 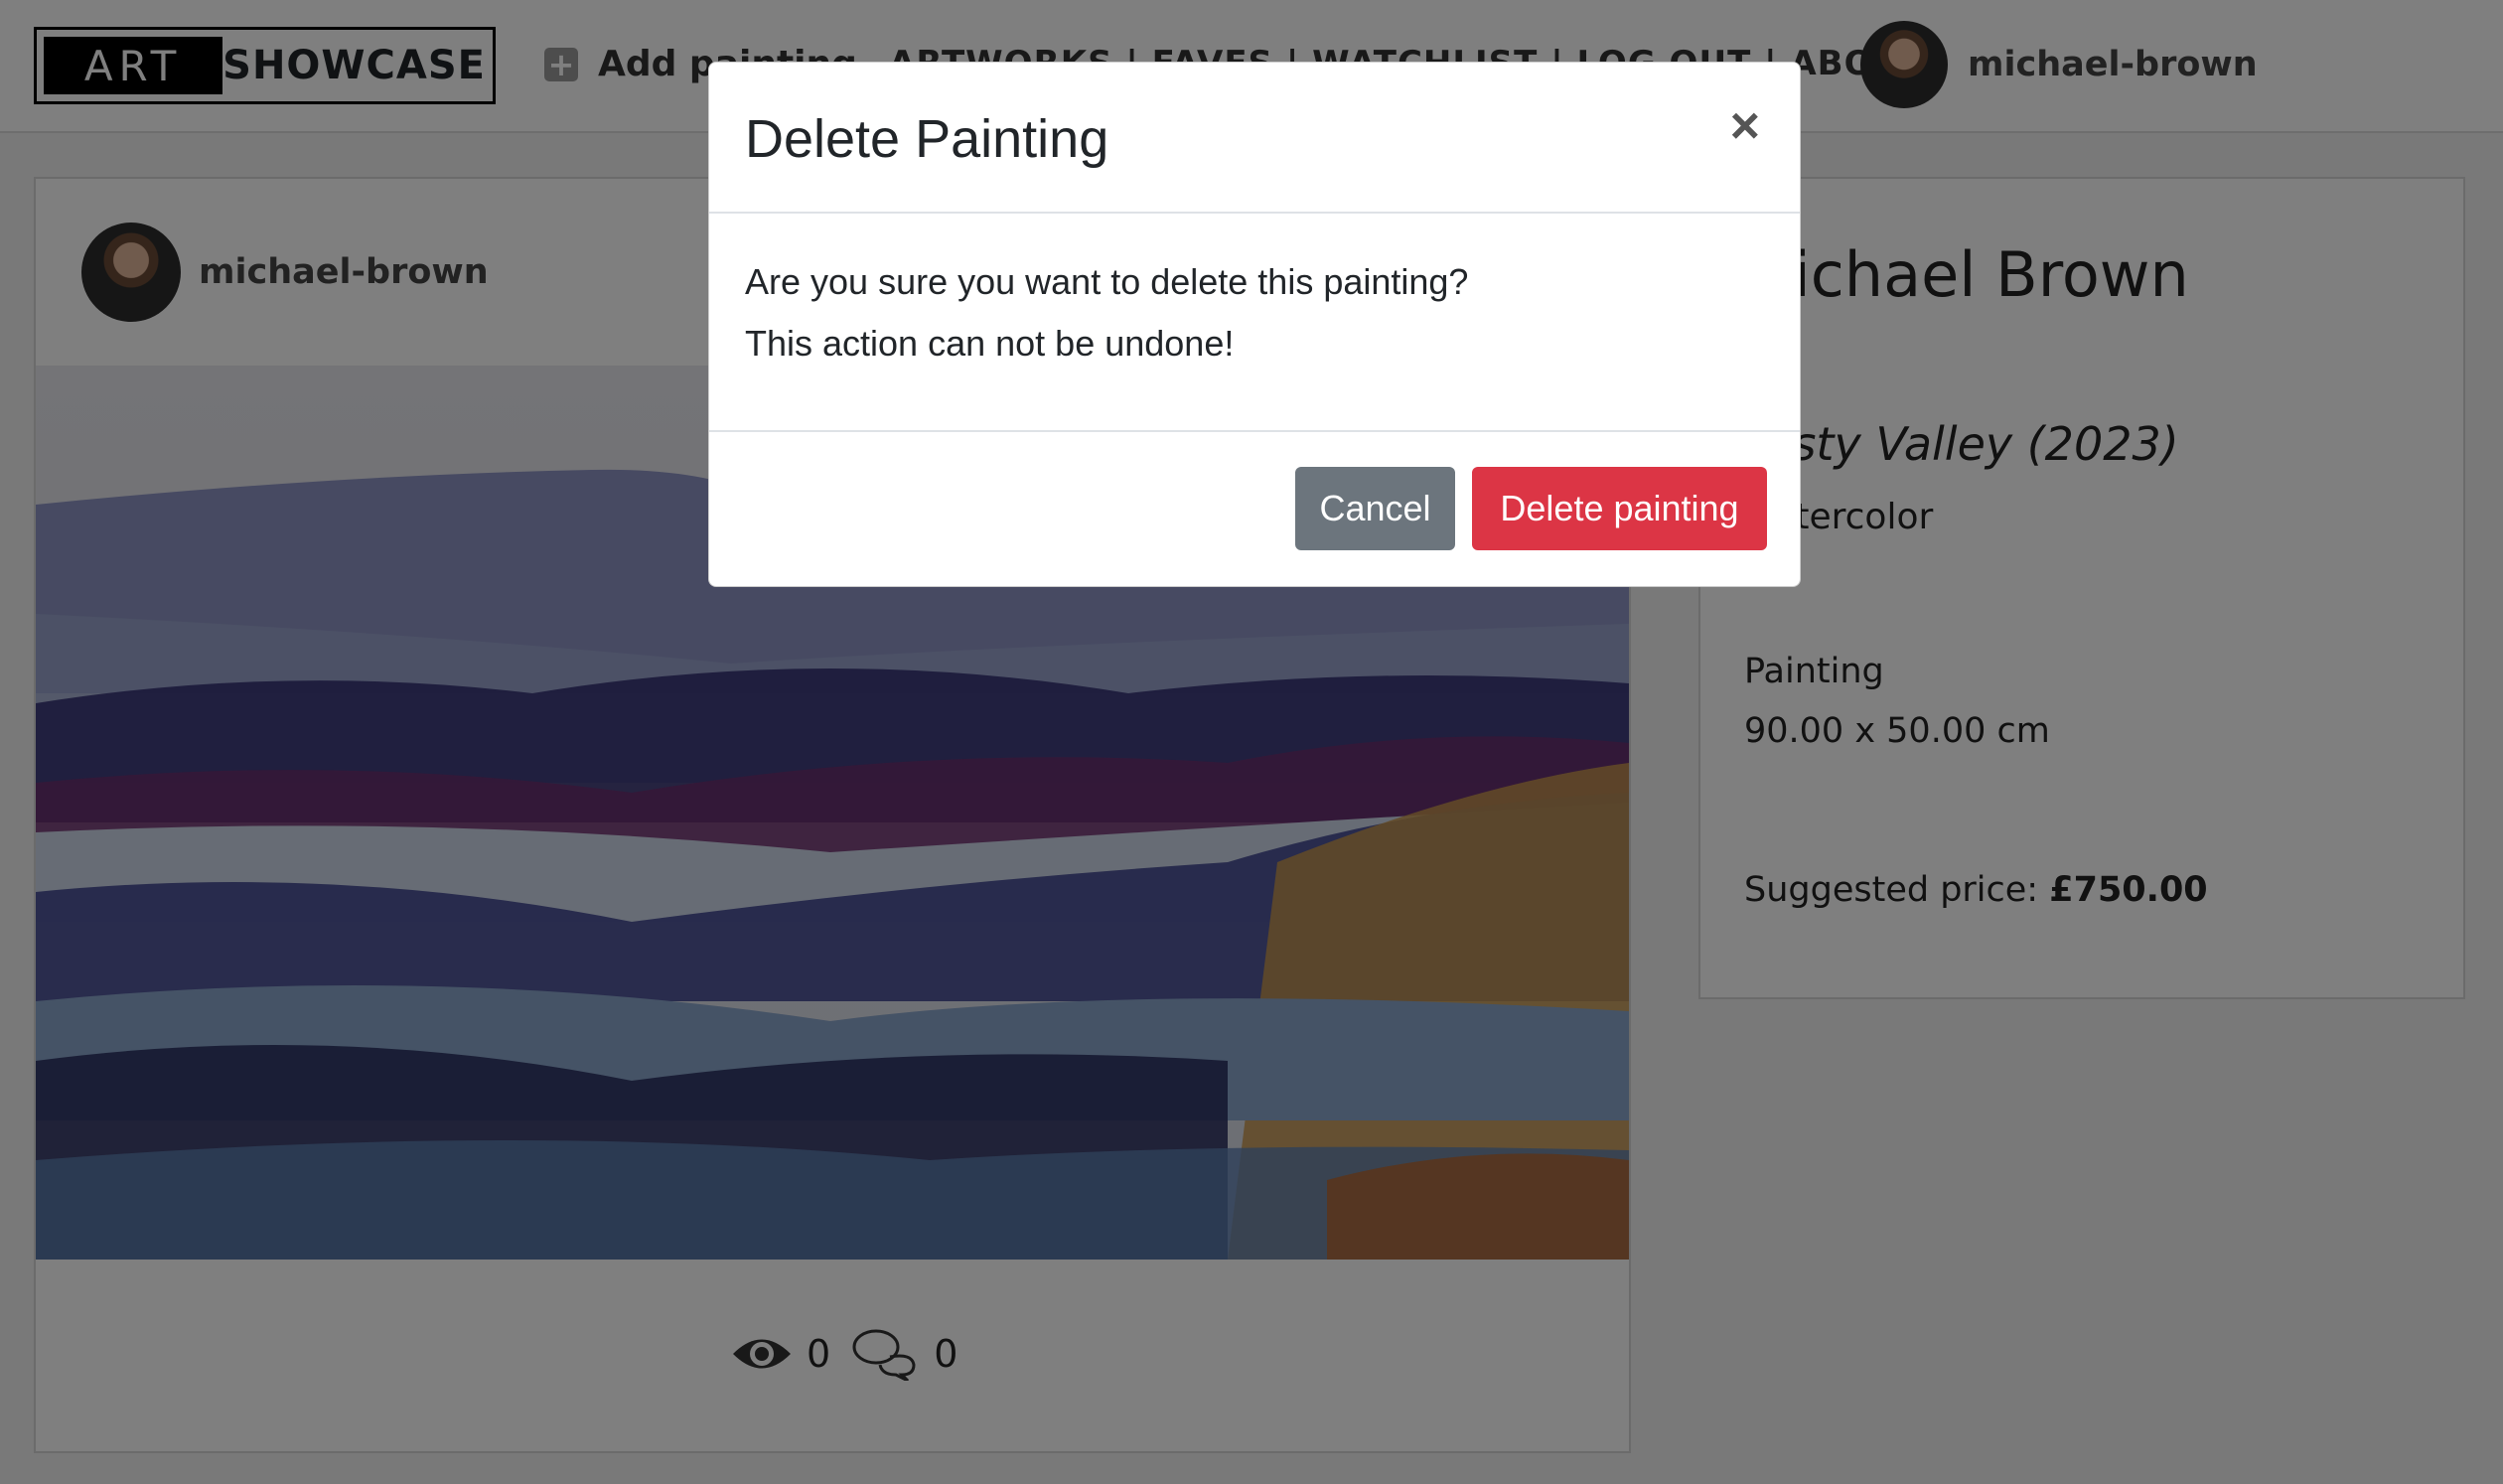 What do you see at coordinates (1254, 509) in the screenshot?
I see `modal-footer: Cancel Delete painting` at bounding box center [1254, 509].